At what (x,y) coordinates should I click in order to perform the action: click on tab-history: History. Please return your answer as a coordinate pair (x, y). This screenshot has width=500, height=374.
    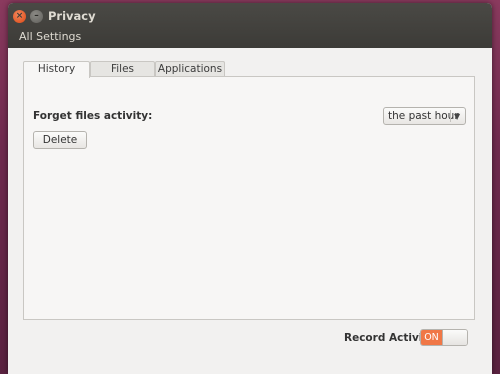
    Looking at the image, I should click on (56, 69).